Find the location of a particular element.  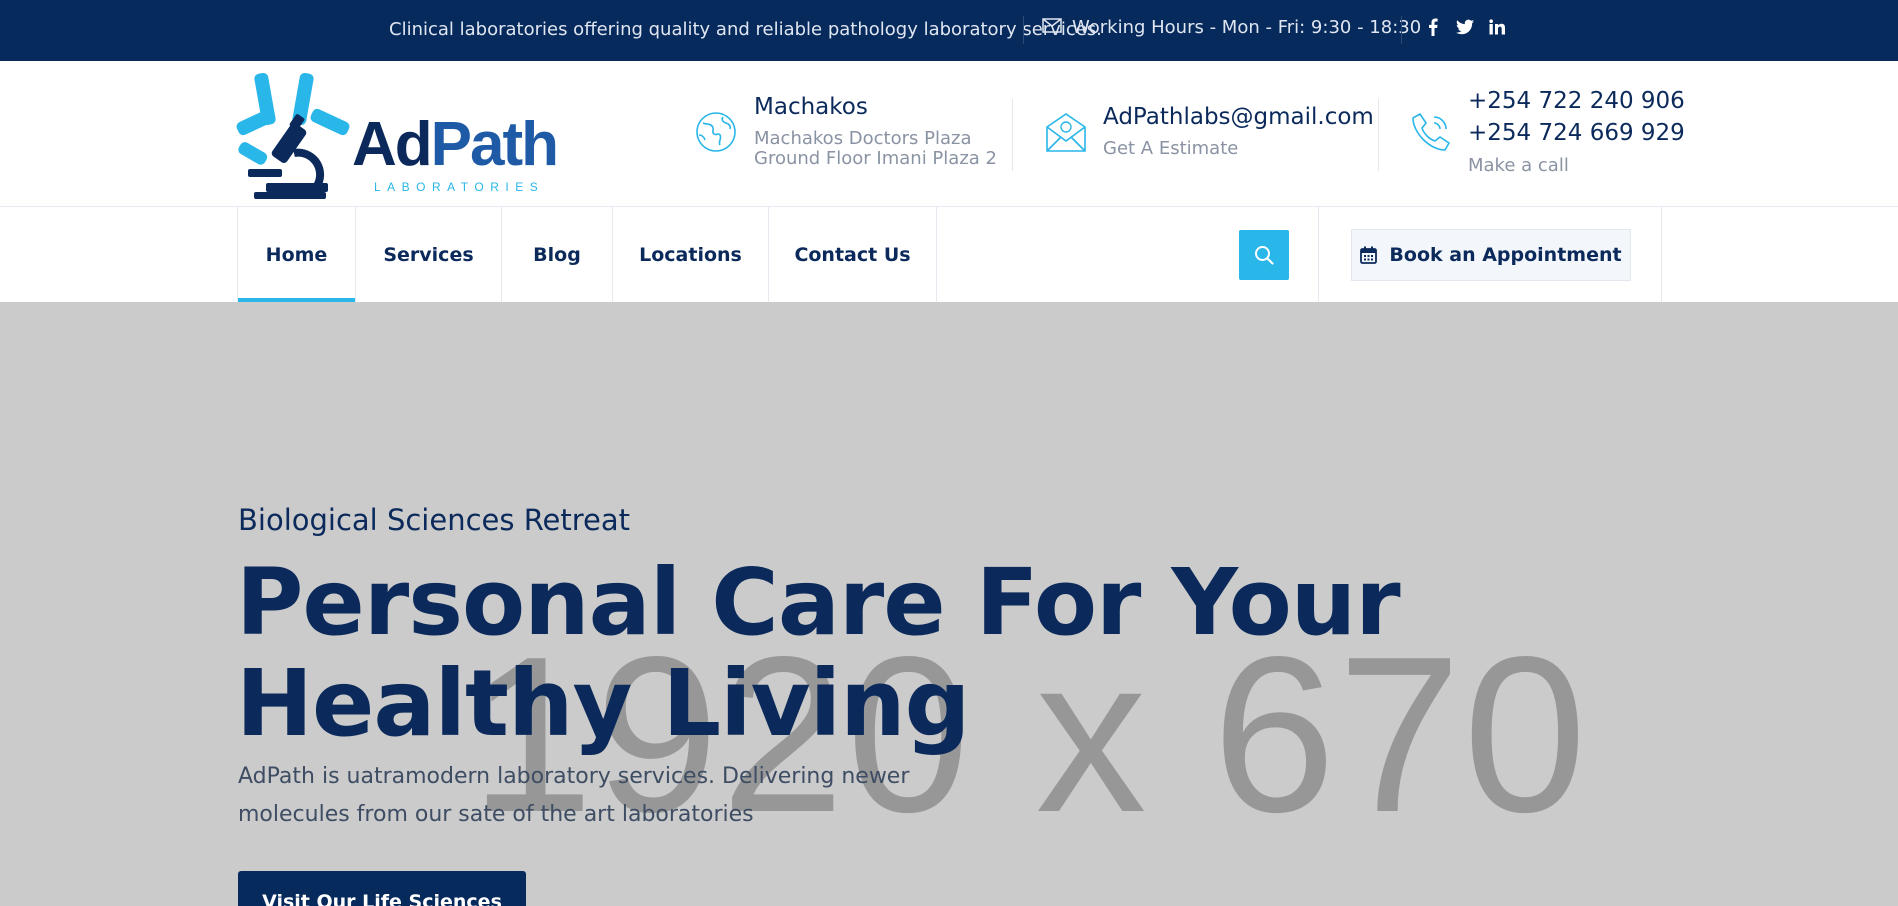

globe-icon is located at coordinates (716, 134).